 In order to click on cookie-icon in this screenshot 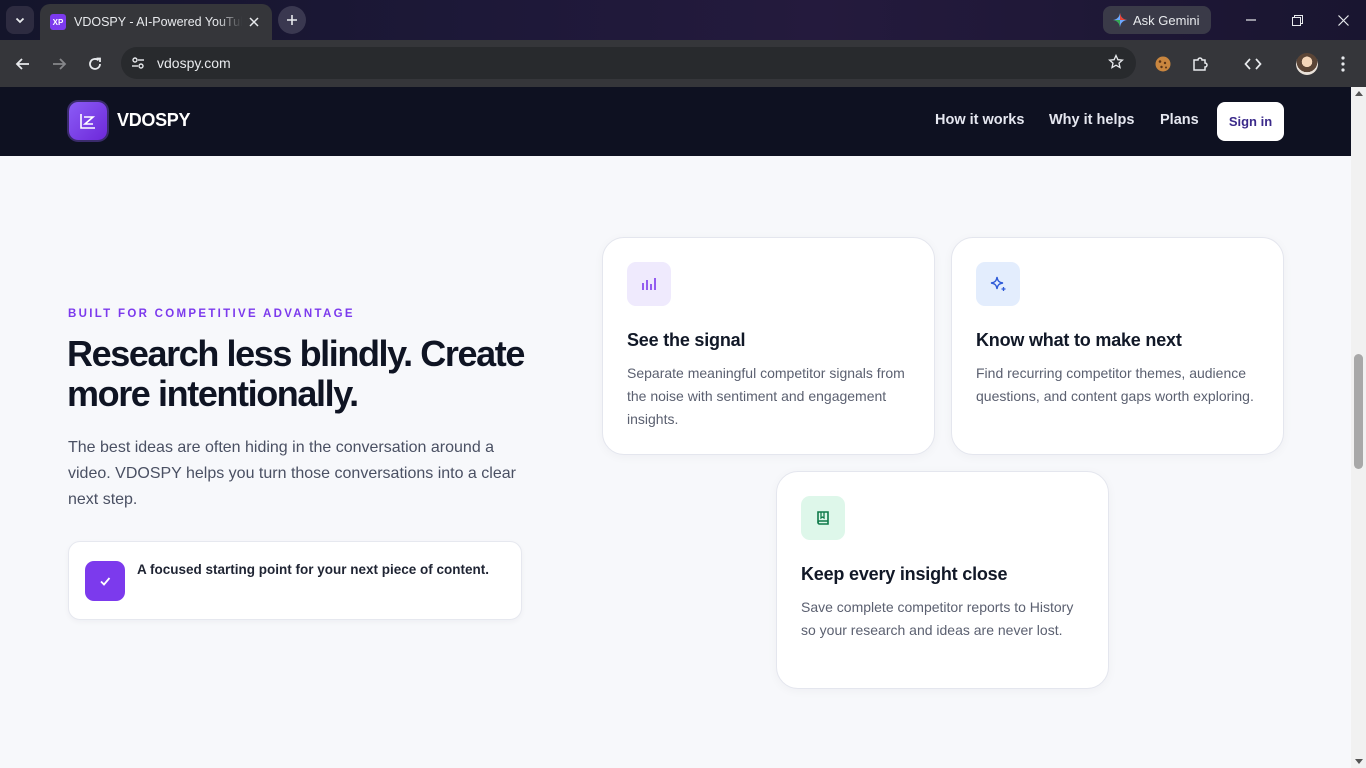, I will do `click(1163, 64)`.